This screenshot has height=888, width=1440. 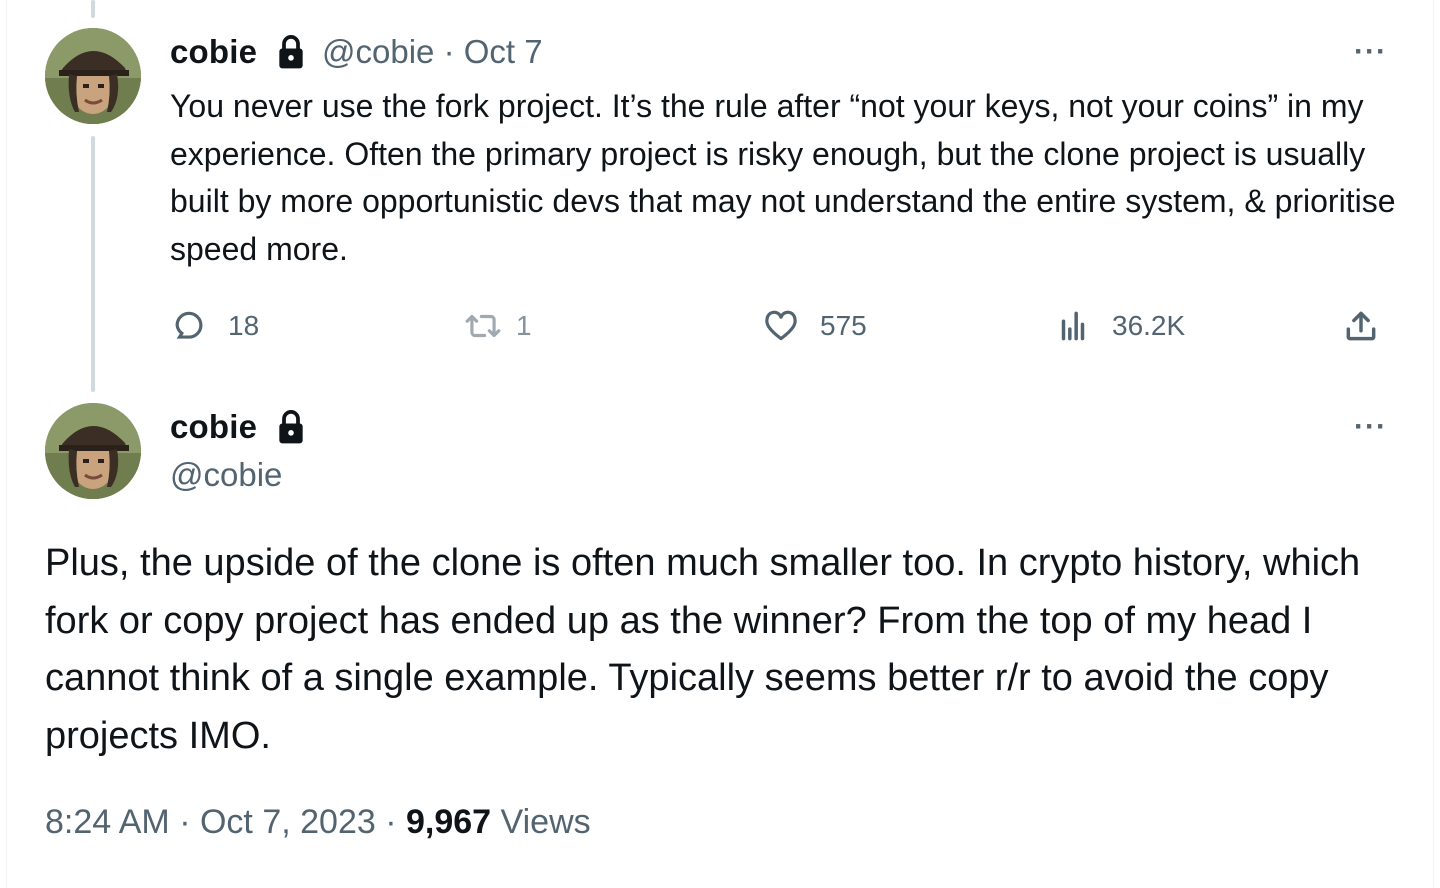 What do you see at coordinates (93, 9) in the screenshot?
I see `thread-connector-top` at bounding box center [93, 9].